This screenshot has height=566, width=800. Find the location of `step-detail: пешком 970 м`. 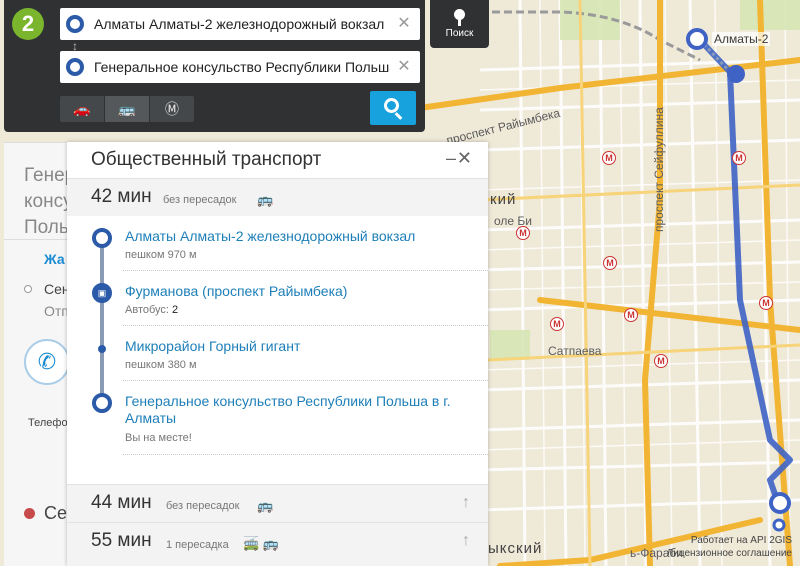

step-detail: пешком 970 м is located at coordinates (161, 255).